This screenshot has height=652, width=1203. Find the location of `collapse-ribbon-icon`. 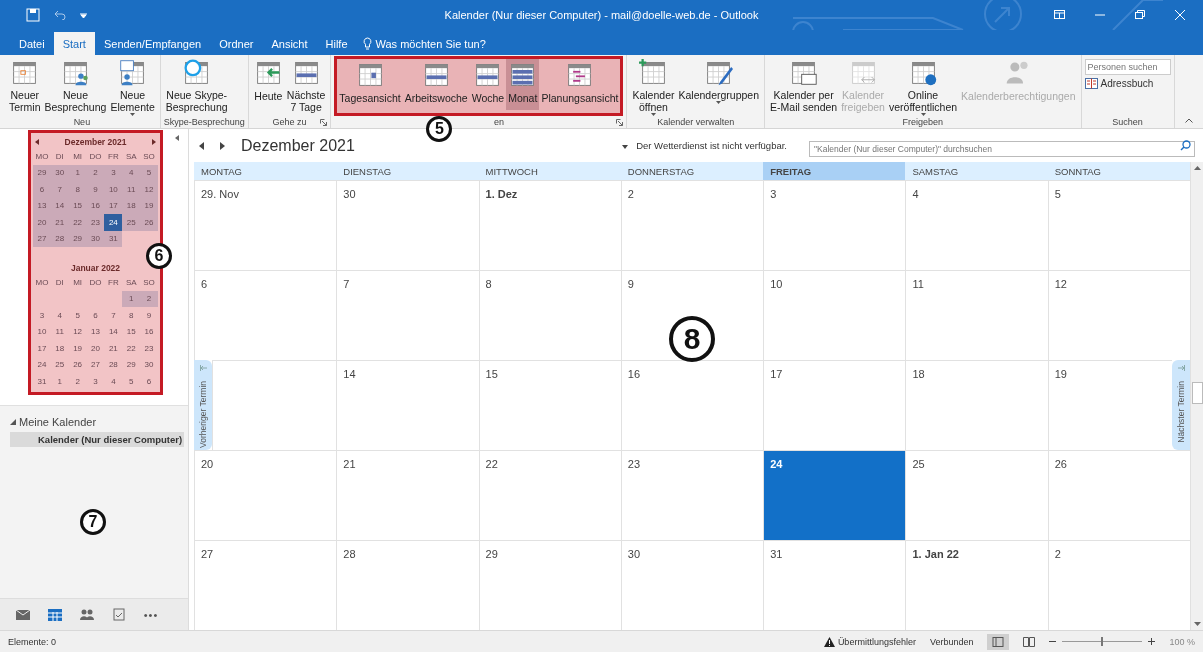

collapse-ribbon-icon is located at coordinates (1189, 120).